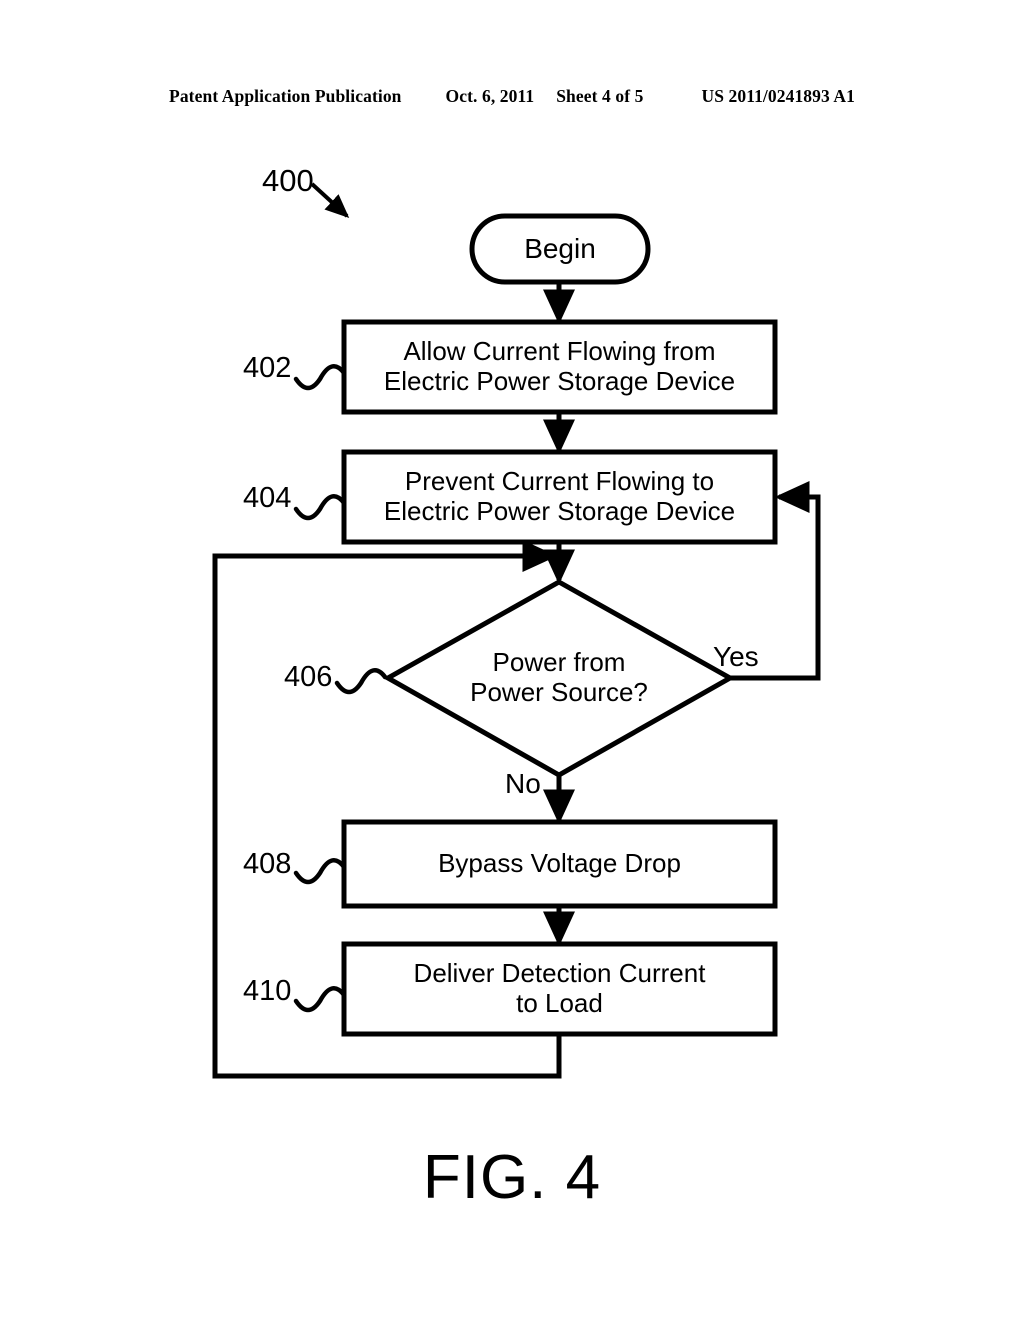 The width and height of the screenshot is (1024, 1320). I want to click on process-box-408-shape, so click(559, 864).